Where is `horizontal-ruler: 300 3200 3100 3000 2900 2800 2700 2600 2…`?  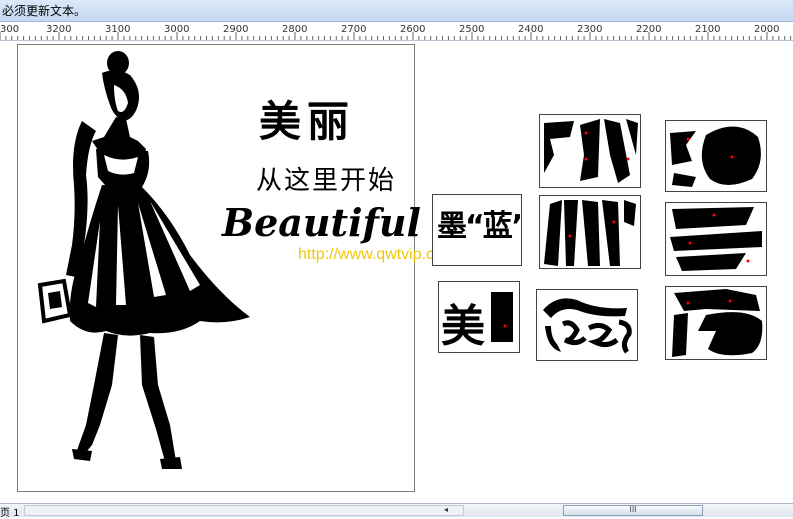 horizontal-ruler: 300 3200 3100 3000 2900 2800 2700 2600 2… is located at coordinates (396, 31).